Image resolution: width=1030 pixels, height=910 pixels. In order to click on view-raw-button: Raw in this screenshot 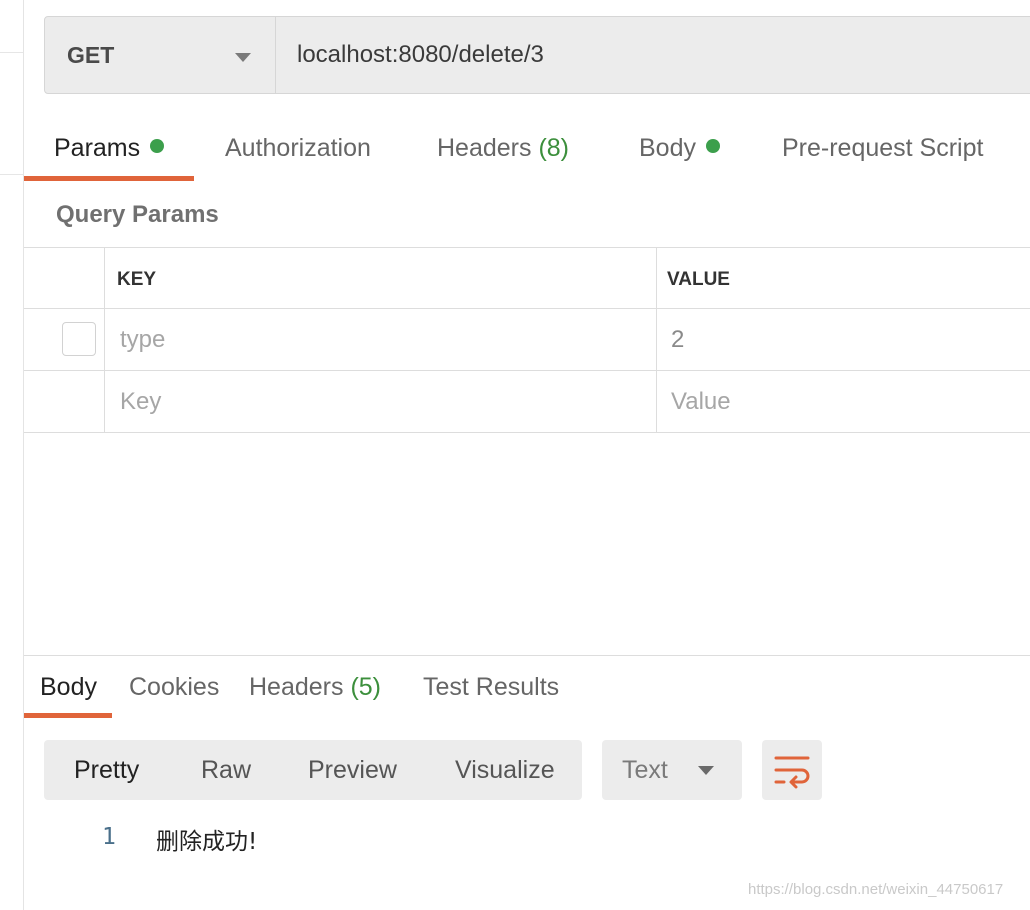, I will do `click(226, 770)`.